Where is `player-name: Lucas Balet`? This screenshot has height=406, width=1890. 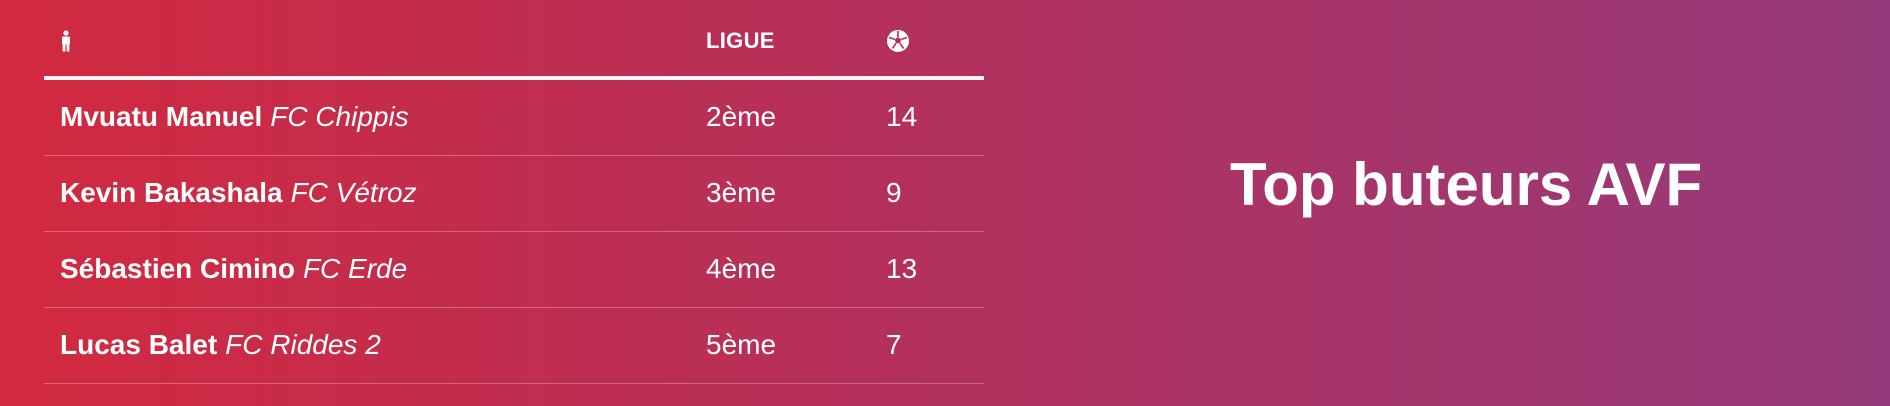 player-name: Lucas Balet is located at coordinates (139, 344).